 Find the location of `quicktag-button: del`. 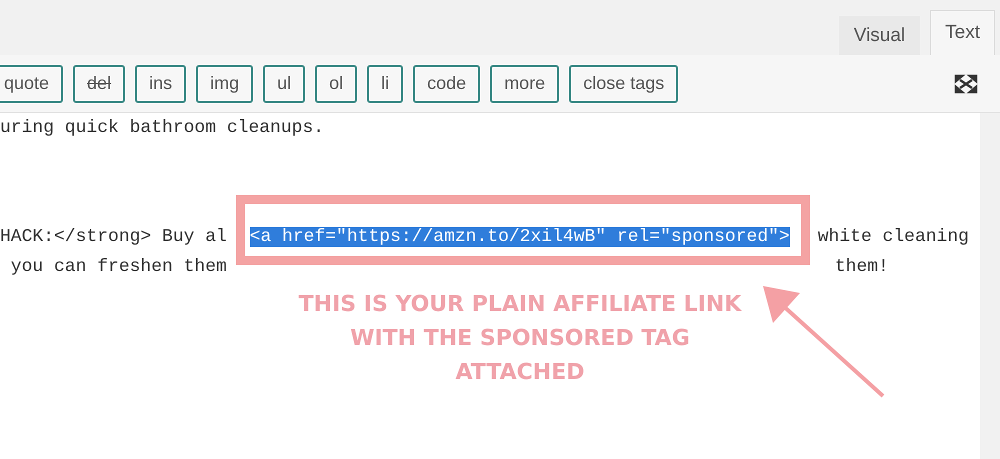

quicktag-button: del is located at coordinates (99, 83).